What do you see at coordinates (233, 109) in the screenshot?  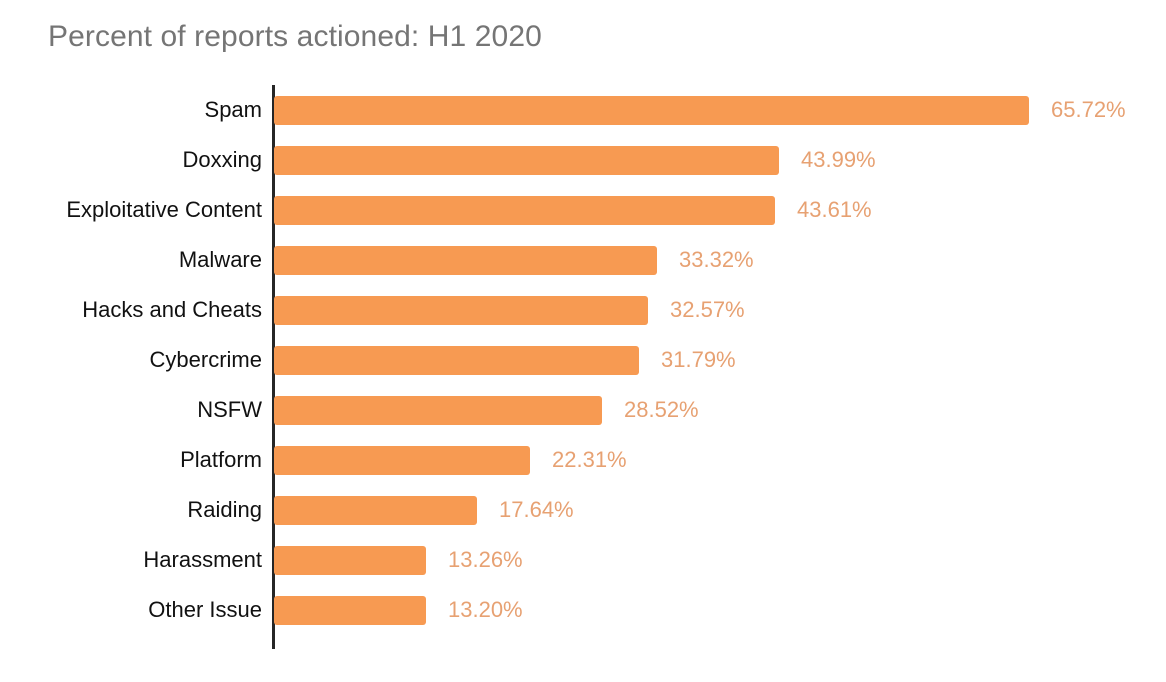 I see `category-label: Spam` at bounding box center [233, 109].